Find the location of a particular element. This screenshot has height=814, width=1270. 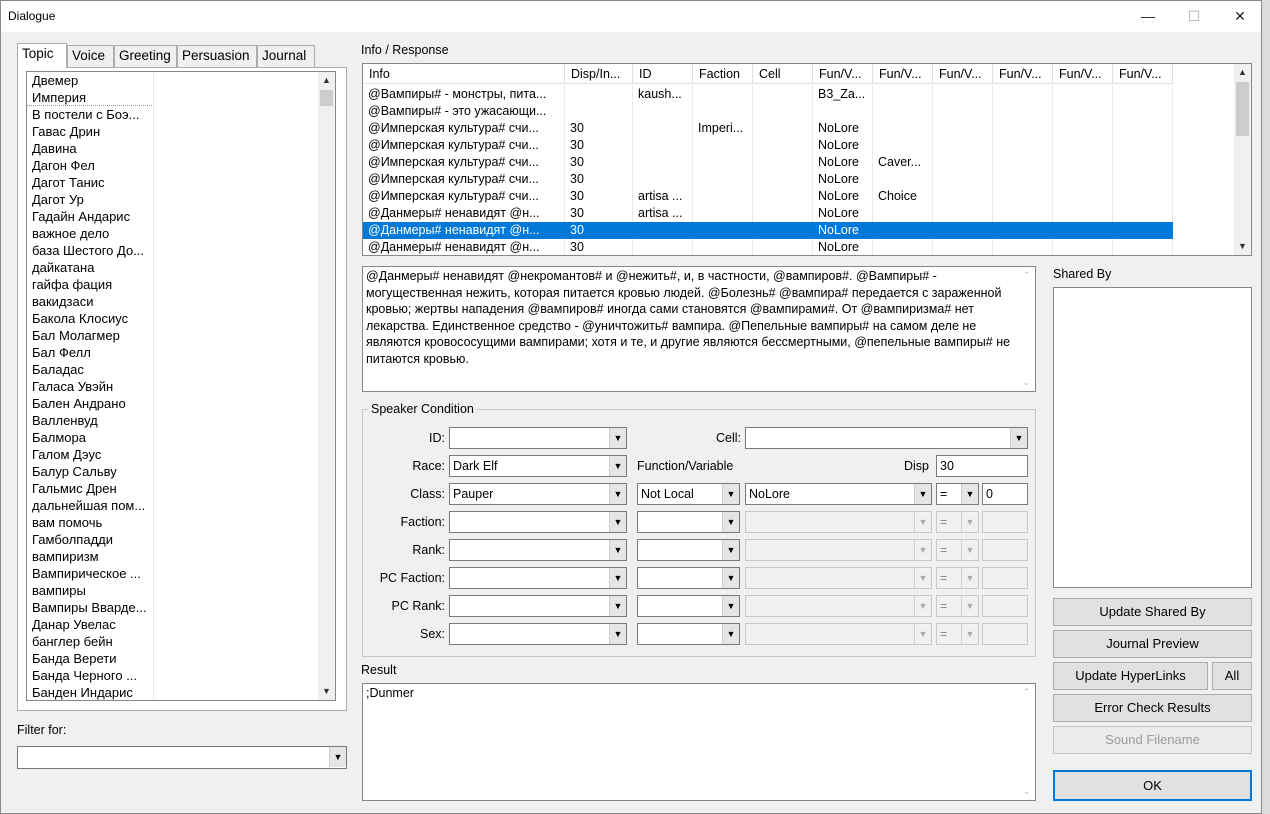

topic-list-item: Дагот Танис is located at coordinates (89, 182).